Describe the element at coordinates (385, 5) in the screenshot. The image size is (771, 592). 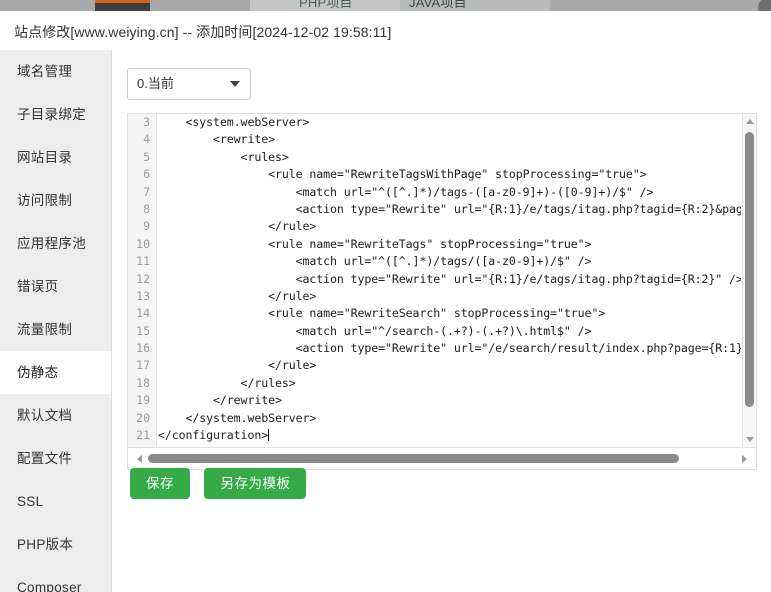
I see `browser-tab-strip: PHP项目 JAVA项目` at that location.